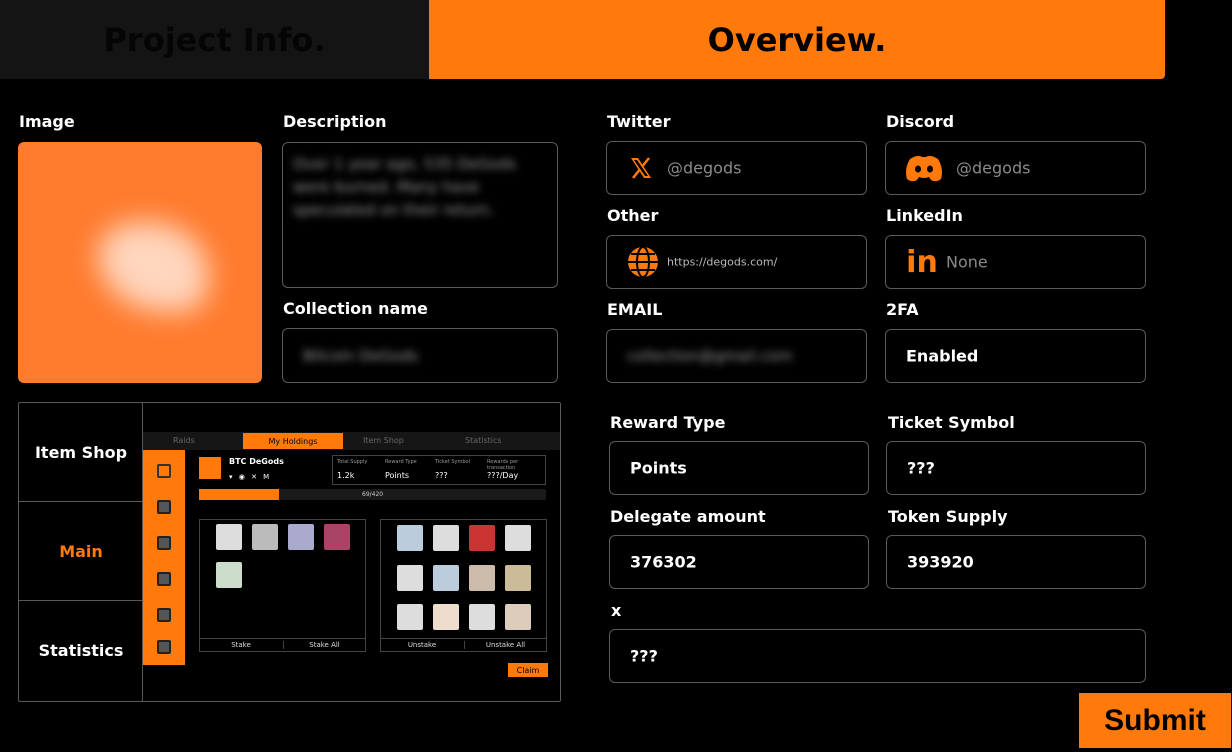  Describe the element at coordinates (352, 462) in the screenshot. I see `stat-header-supply: Total Supply` at that location.